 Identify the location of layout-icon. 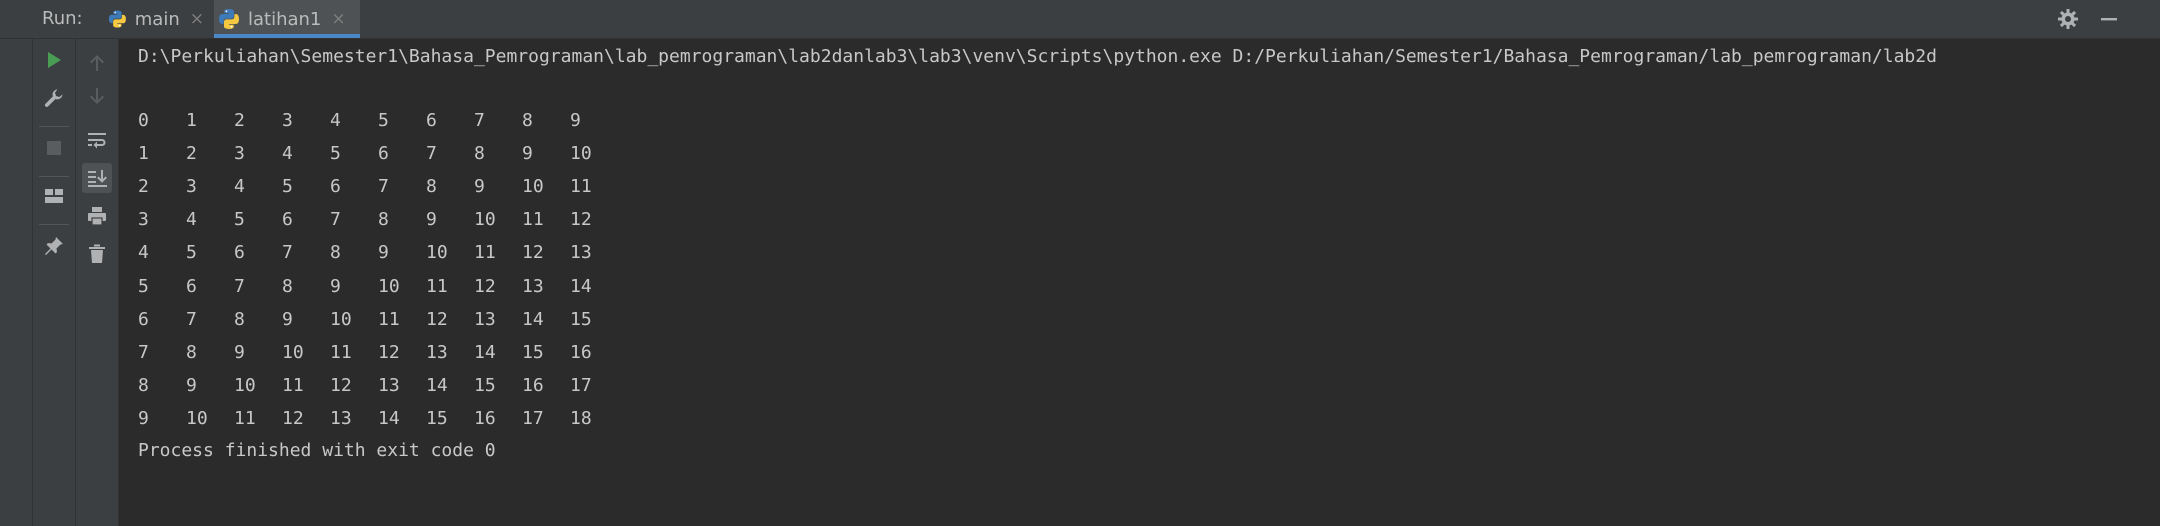
(54, 196).